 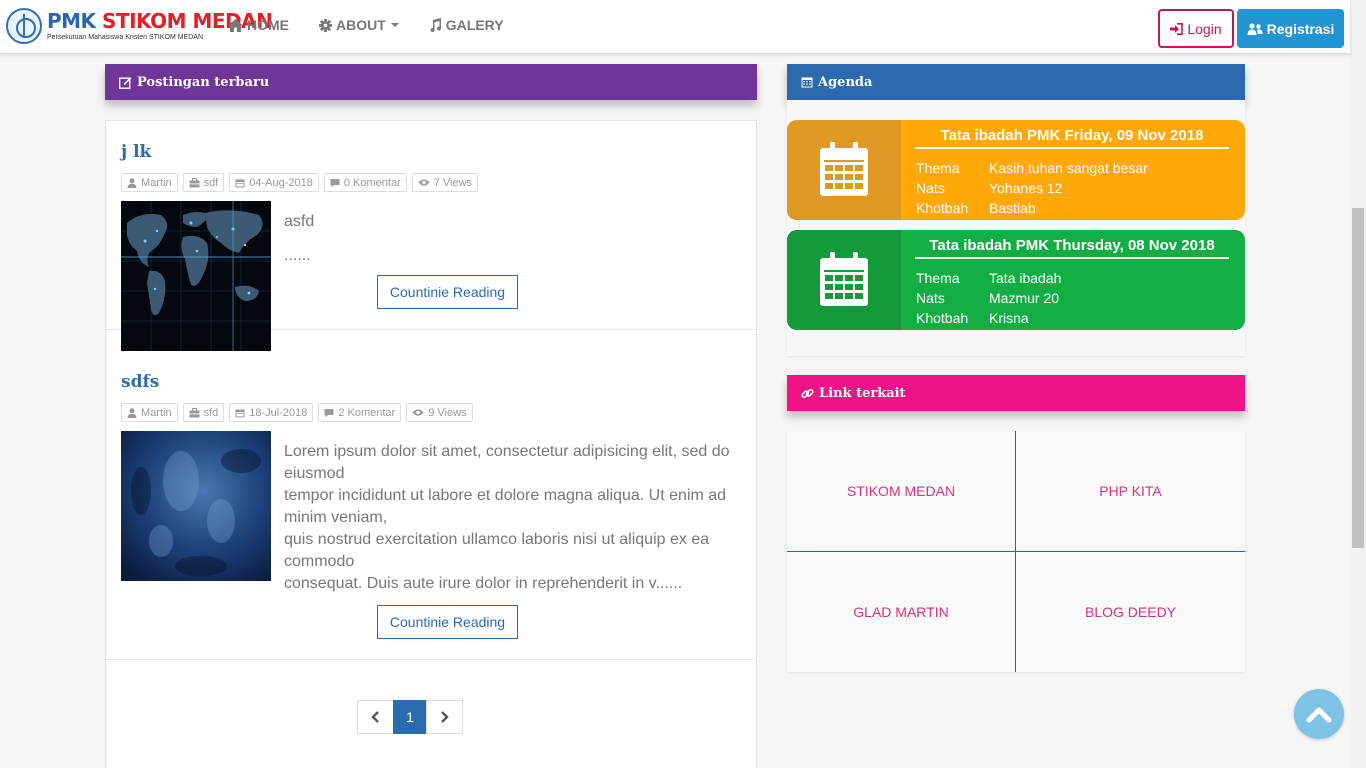 What do you see at coordinates (1016, 393) in the screenshot?
I see `links-section-header: Link terkait` at bounding box center [1016, 393].